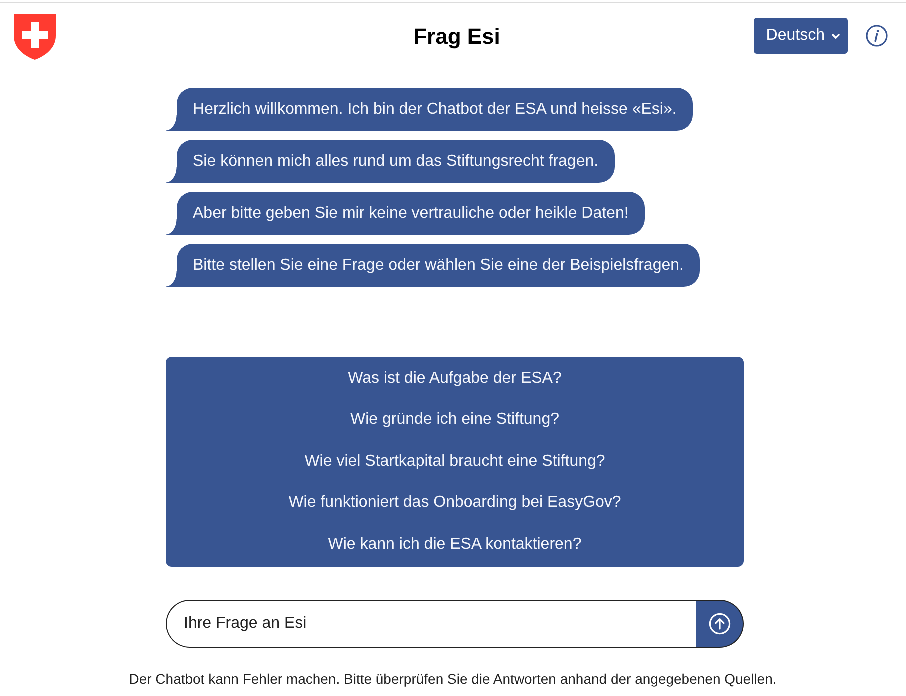 Image resolution: width=906 pixels, height=696 pixels. What do you see at coordinates (836, 36) in the screenshot?
I see `chevron-down-icon` at bounding box center [836, 36].